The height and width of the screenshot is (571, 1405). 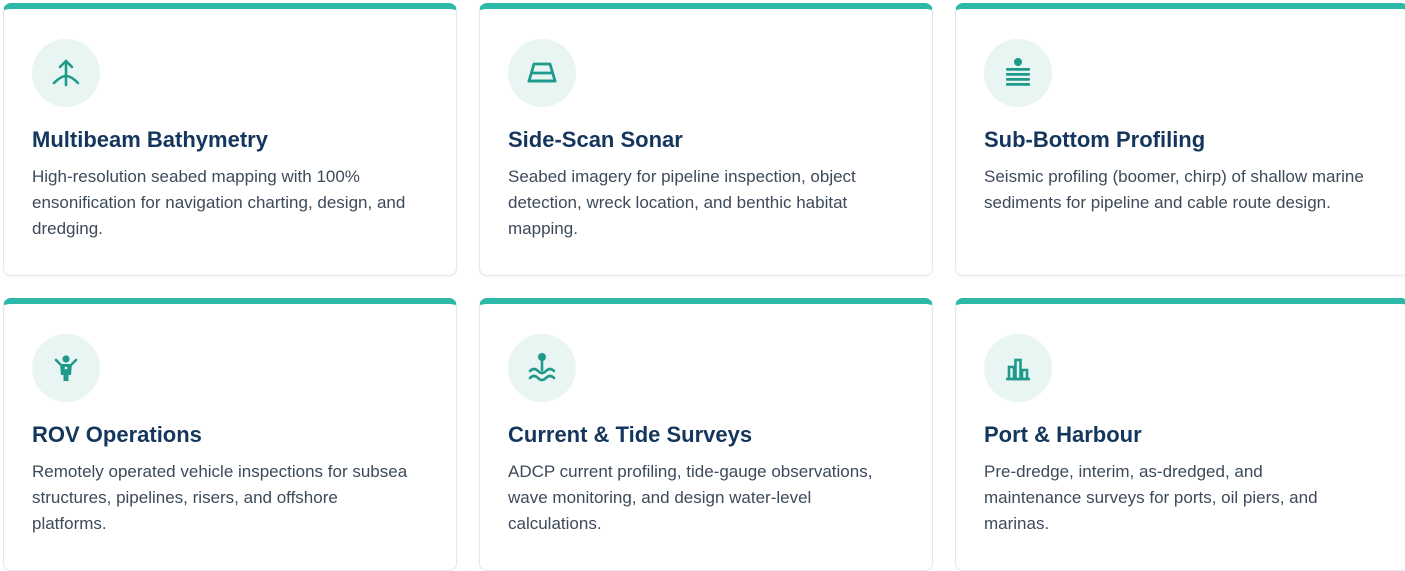 I want to click on port-icon, so click(x=1018, y=368).